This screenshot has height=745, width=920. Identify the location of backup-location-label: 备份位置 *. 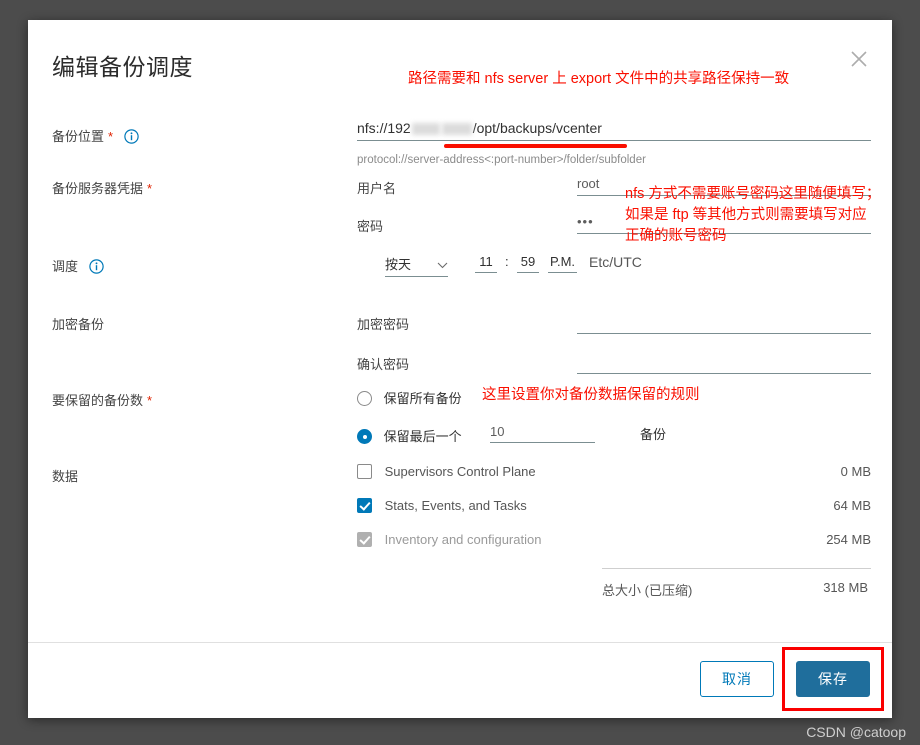
(95, 136).